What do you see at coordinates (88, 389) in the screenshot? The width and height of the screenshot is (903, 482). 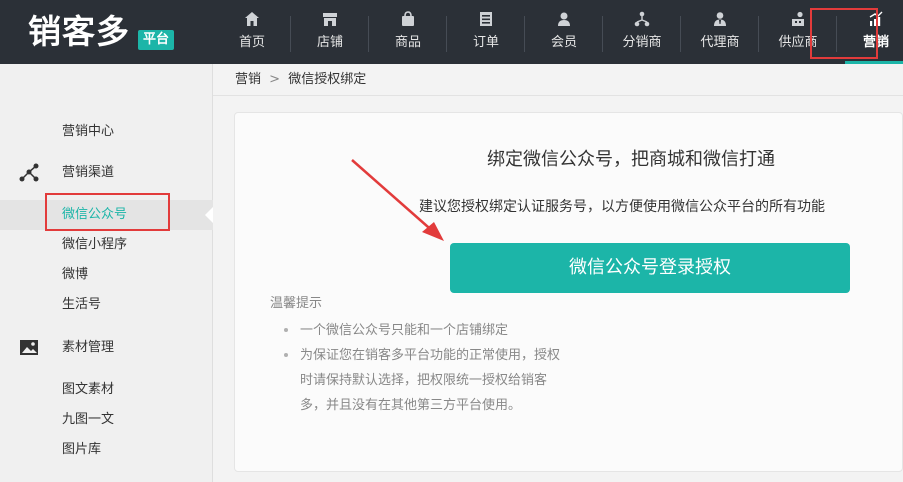 I see `sidebar-item-label: 图文素材` at bounding box center [88, 389].